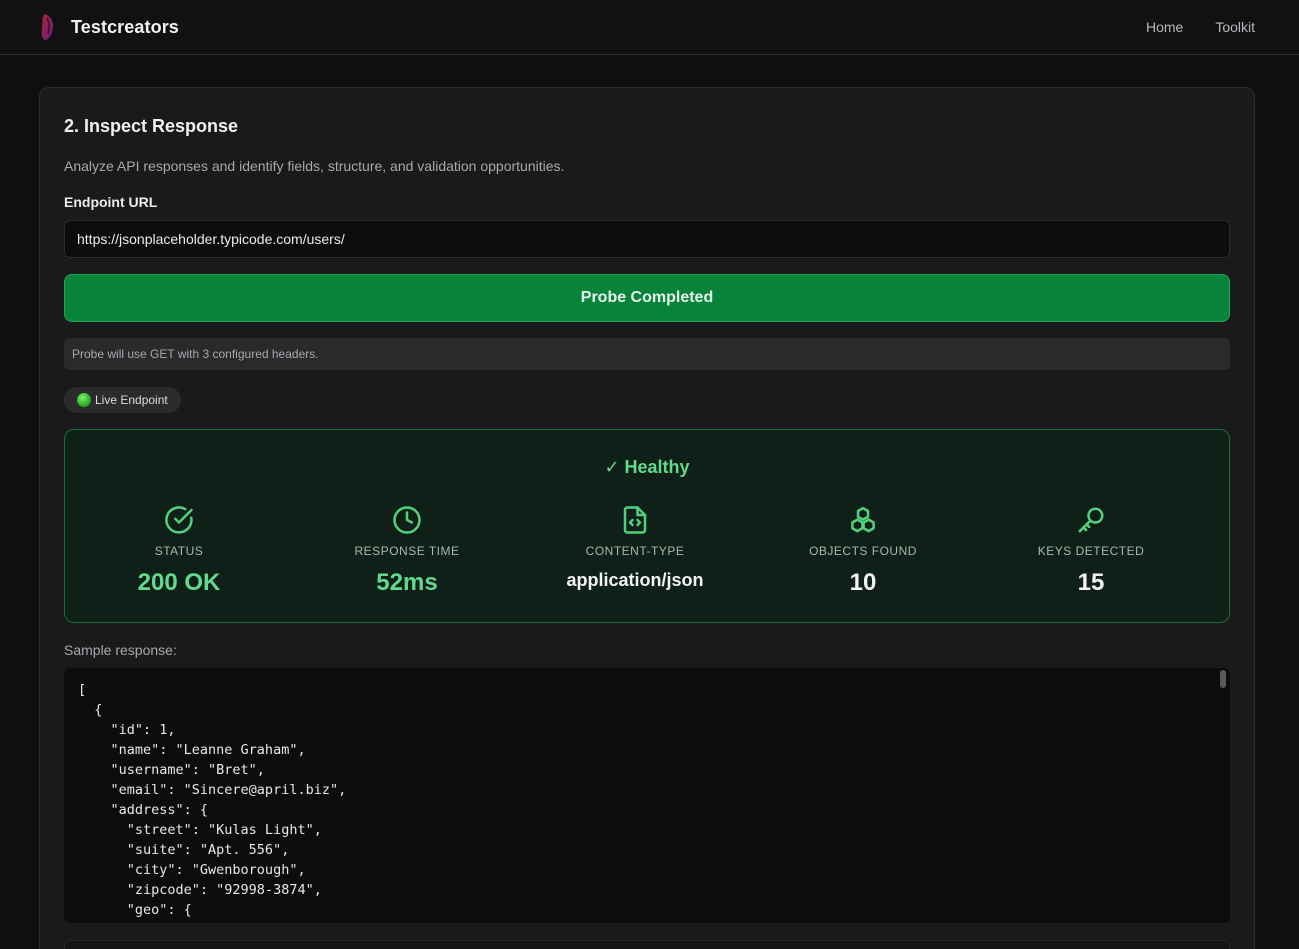  I want to click on live-endpoint-badge: Live Endpoint, so click(122, 400).